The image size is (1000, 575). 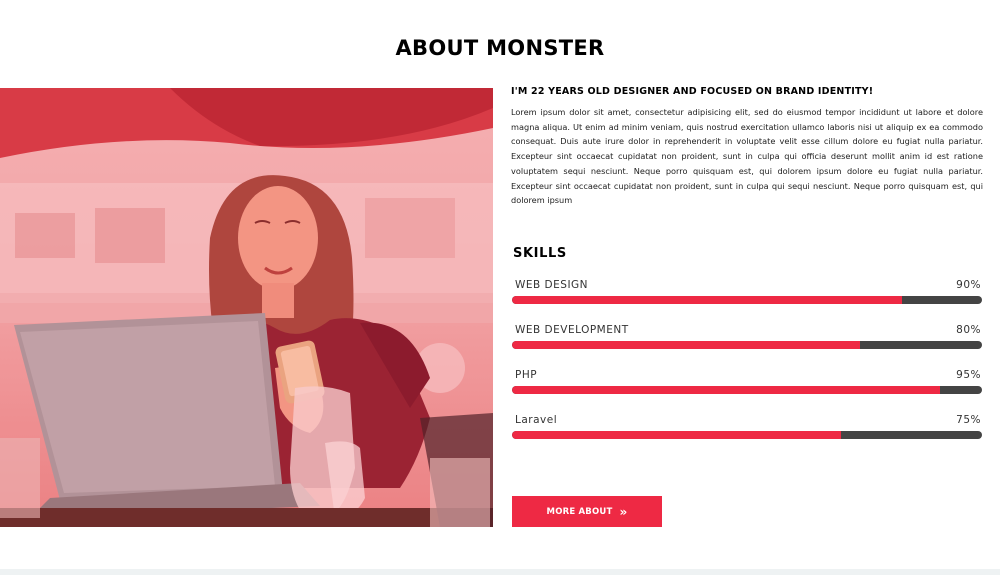 What do you see at coordinates (968, 375) in the screenshot?
I see `skill-percent: 95%` at bounding box center [968, 375].